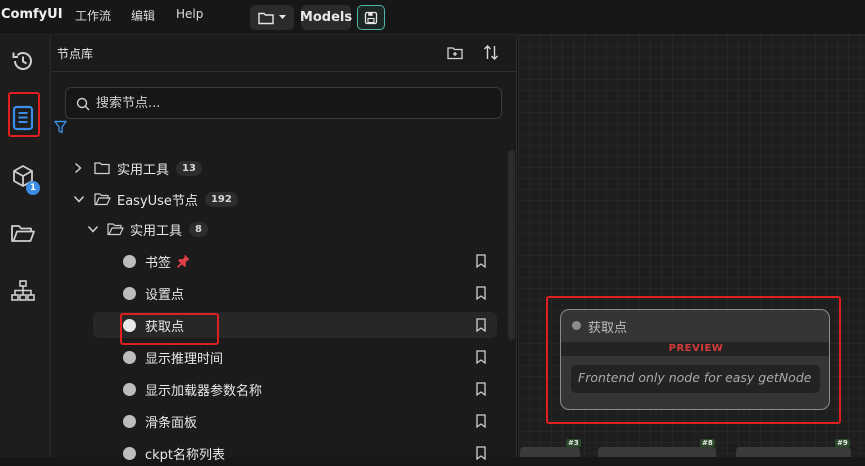 The image size is (865, 466). What do you see at coordinates (143, 15) in the screenshot?
I see `menu-edit: 编辑` at bounding box center [143, 15].